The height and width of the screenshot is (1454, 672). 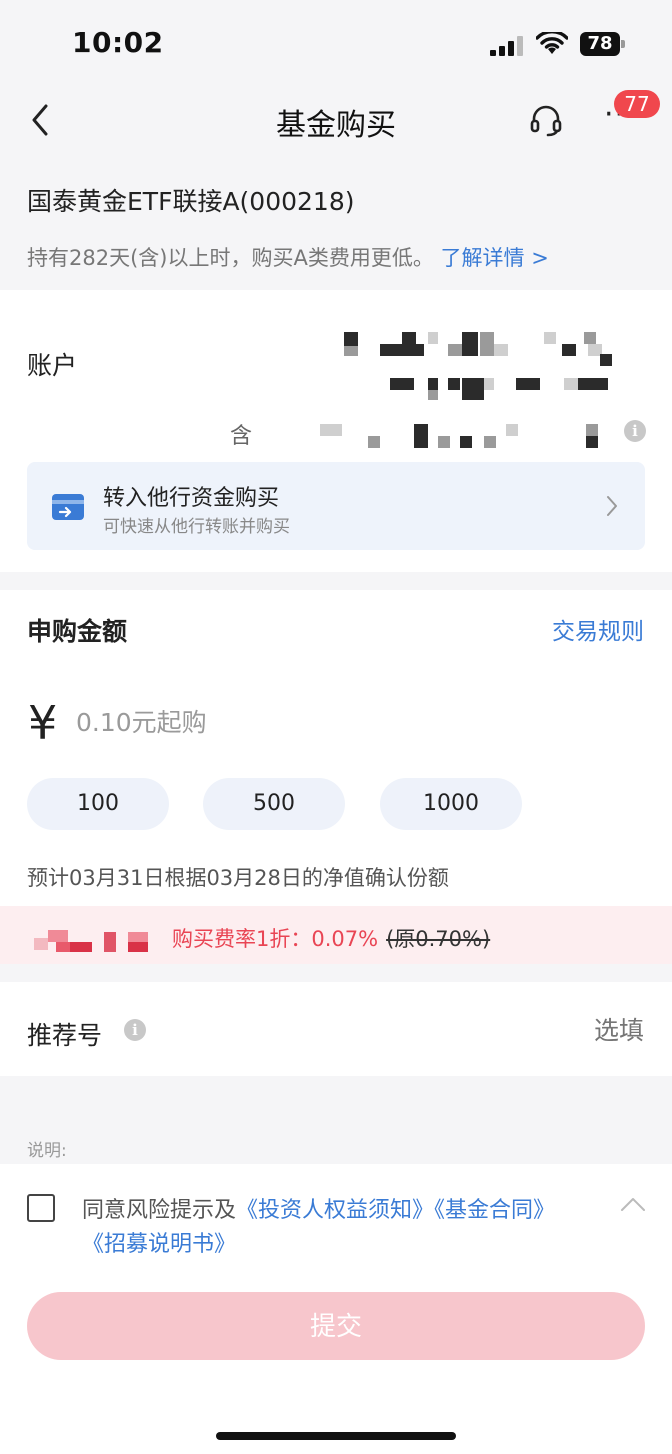 What do you see at coordinates (77, 631) in the screenshot?
I see `purchase-amount-title: 申购金额` at bounding box center [77, 631].